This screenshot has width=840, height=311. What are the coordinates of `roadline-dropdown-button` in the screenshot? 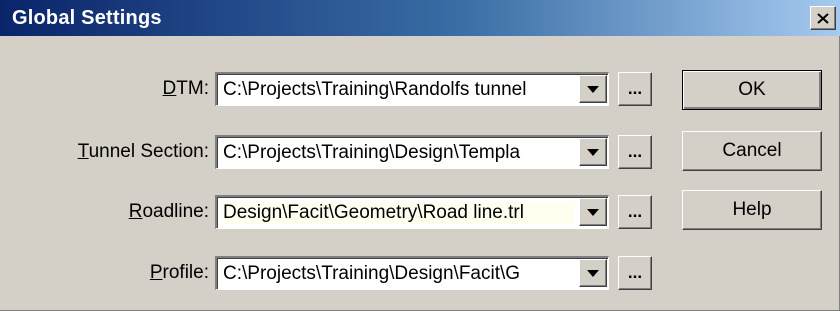 It's located at (593, 212).